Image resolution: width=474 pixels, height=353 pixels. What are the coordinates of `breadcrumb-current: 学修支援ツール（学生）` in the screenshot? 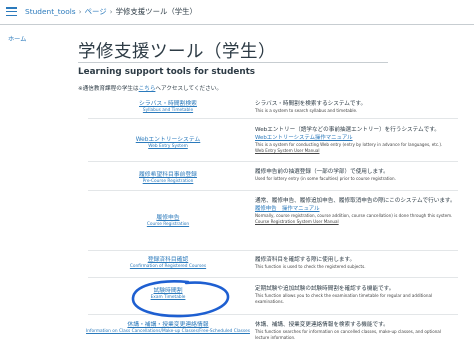 It's located at (156, 11).